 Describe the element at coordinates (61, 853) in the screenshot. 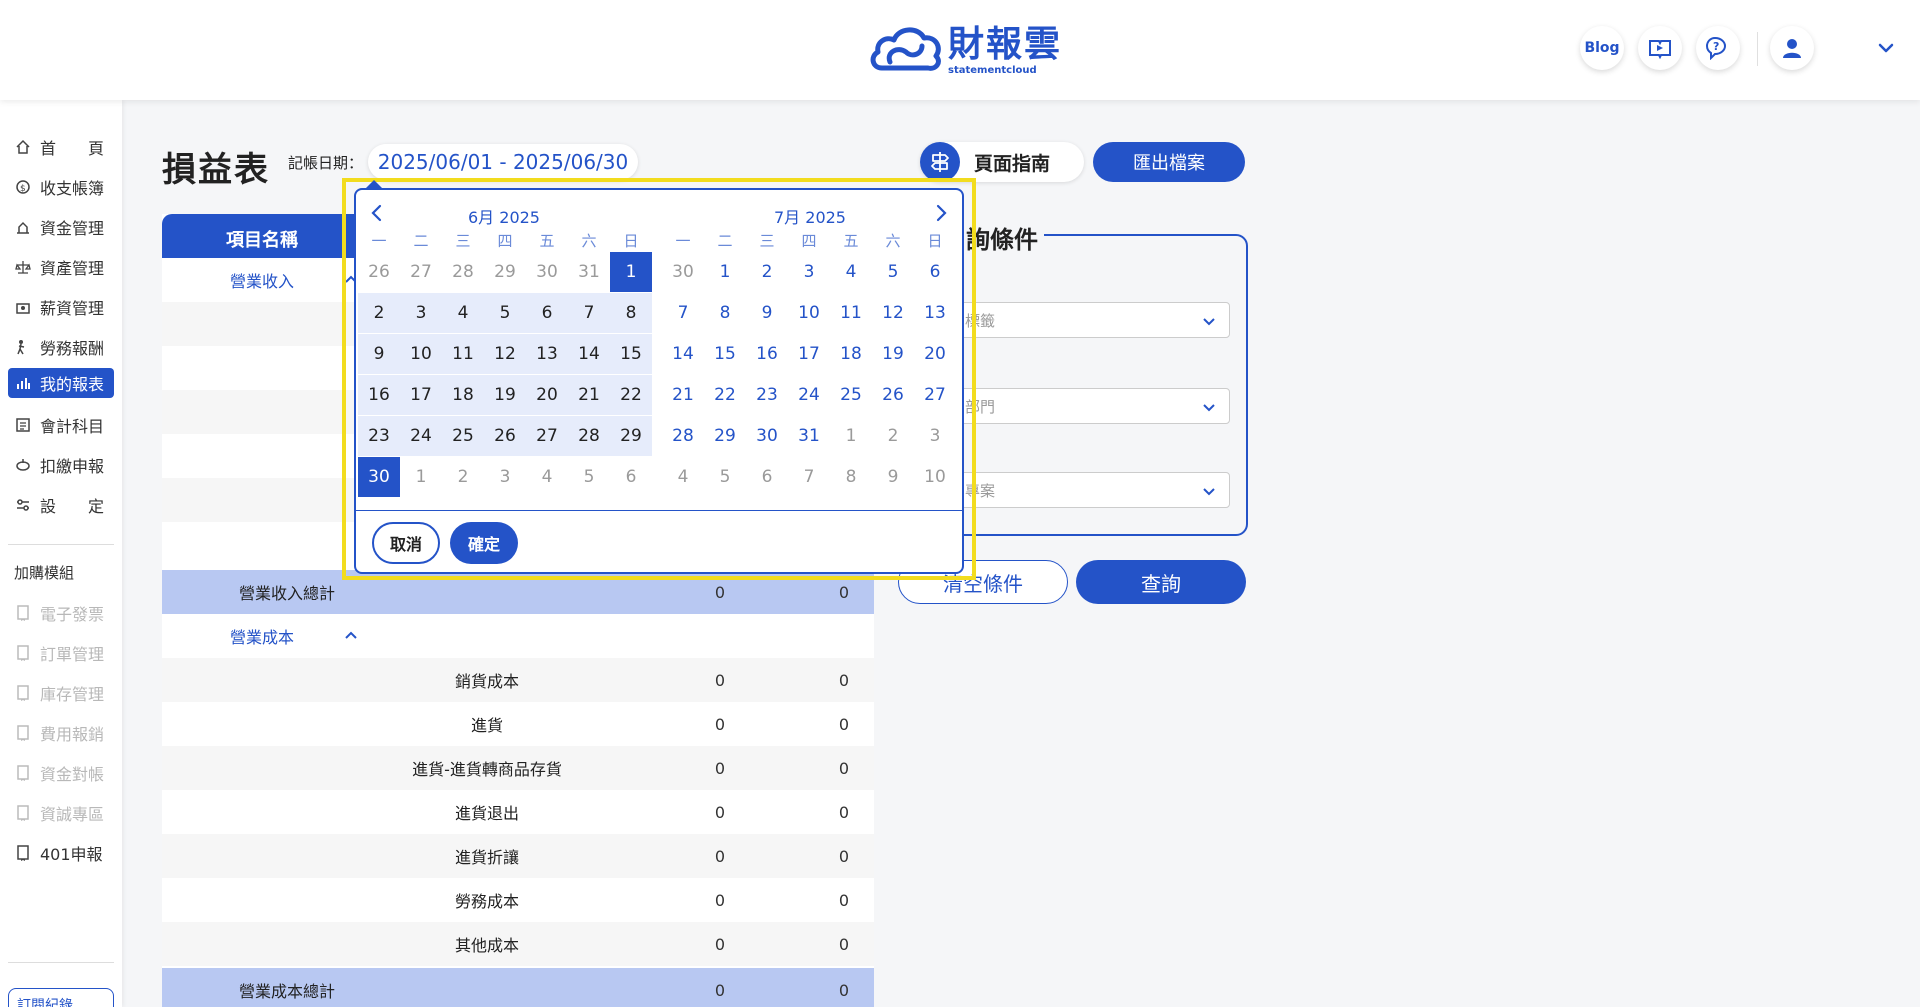

I see `sidebar-item-401-filing: 401申報` at that location.